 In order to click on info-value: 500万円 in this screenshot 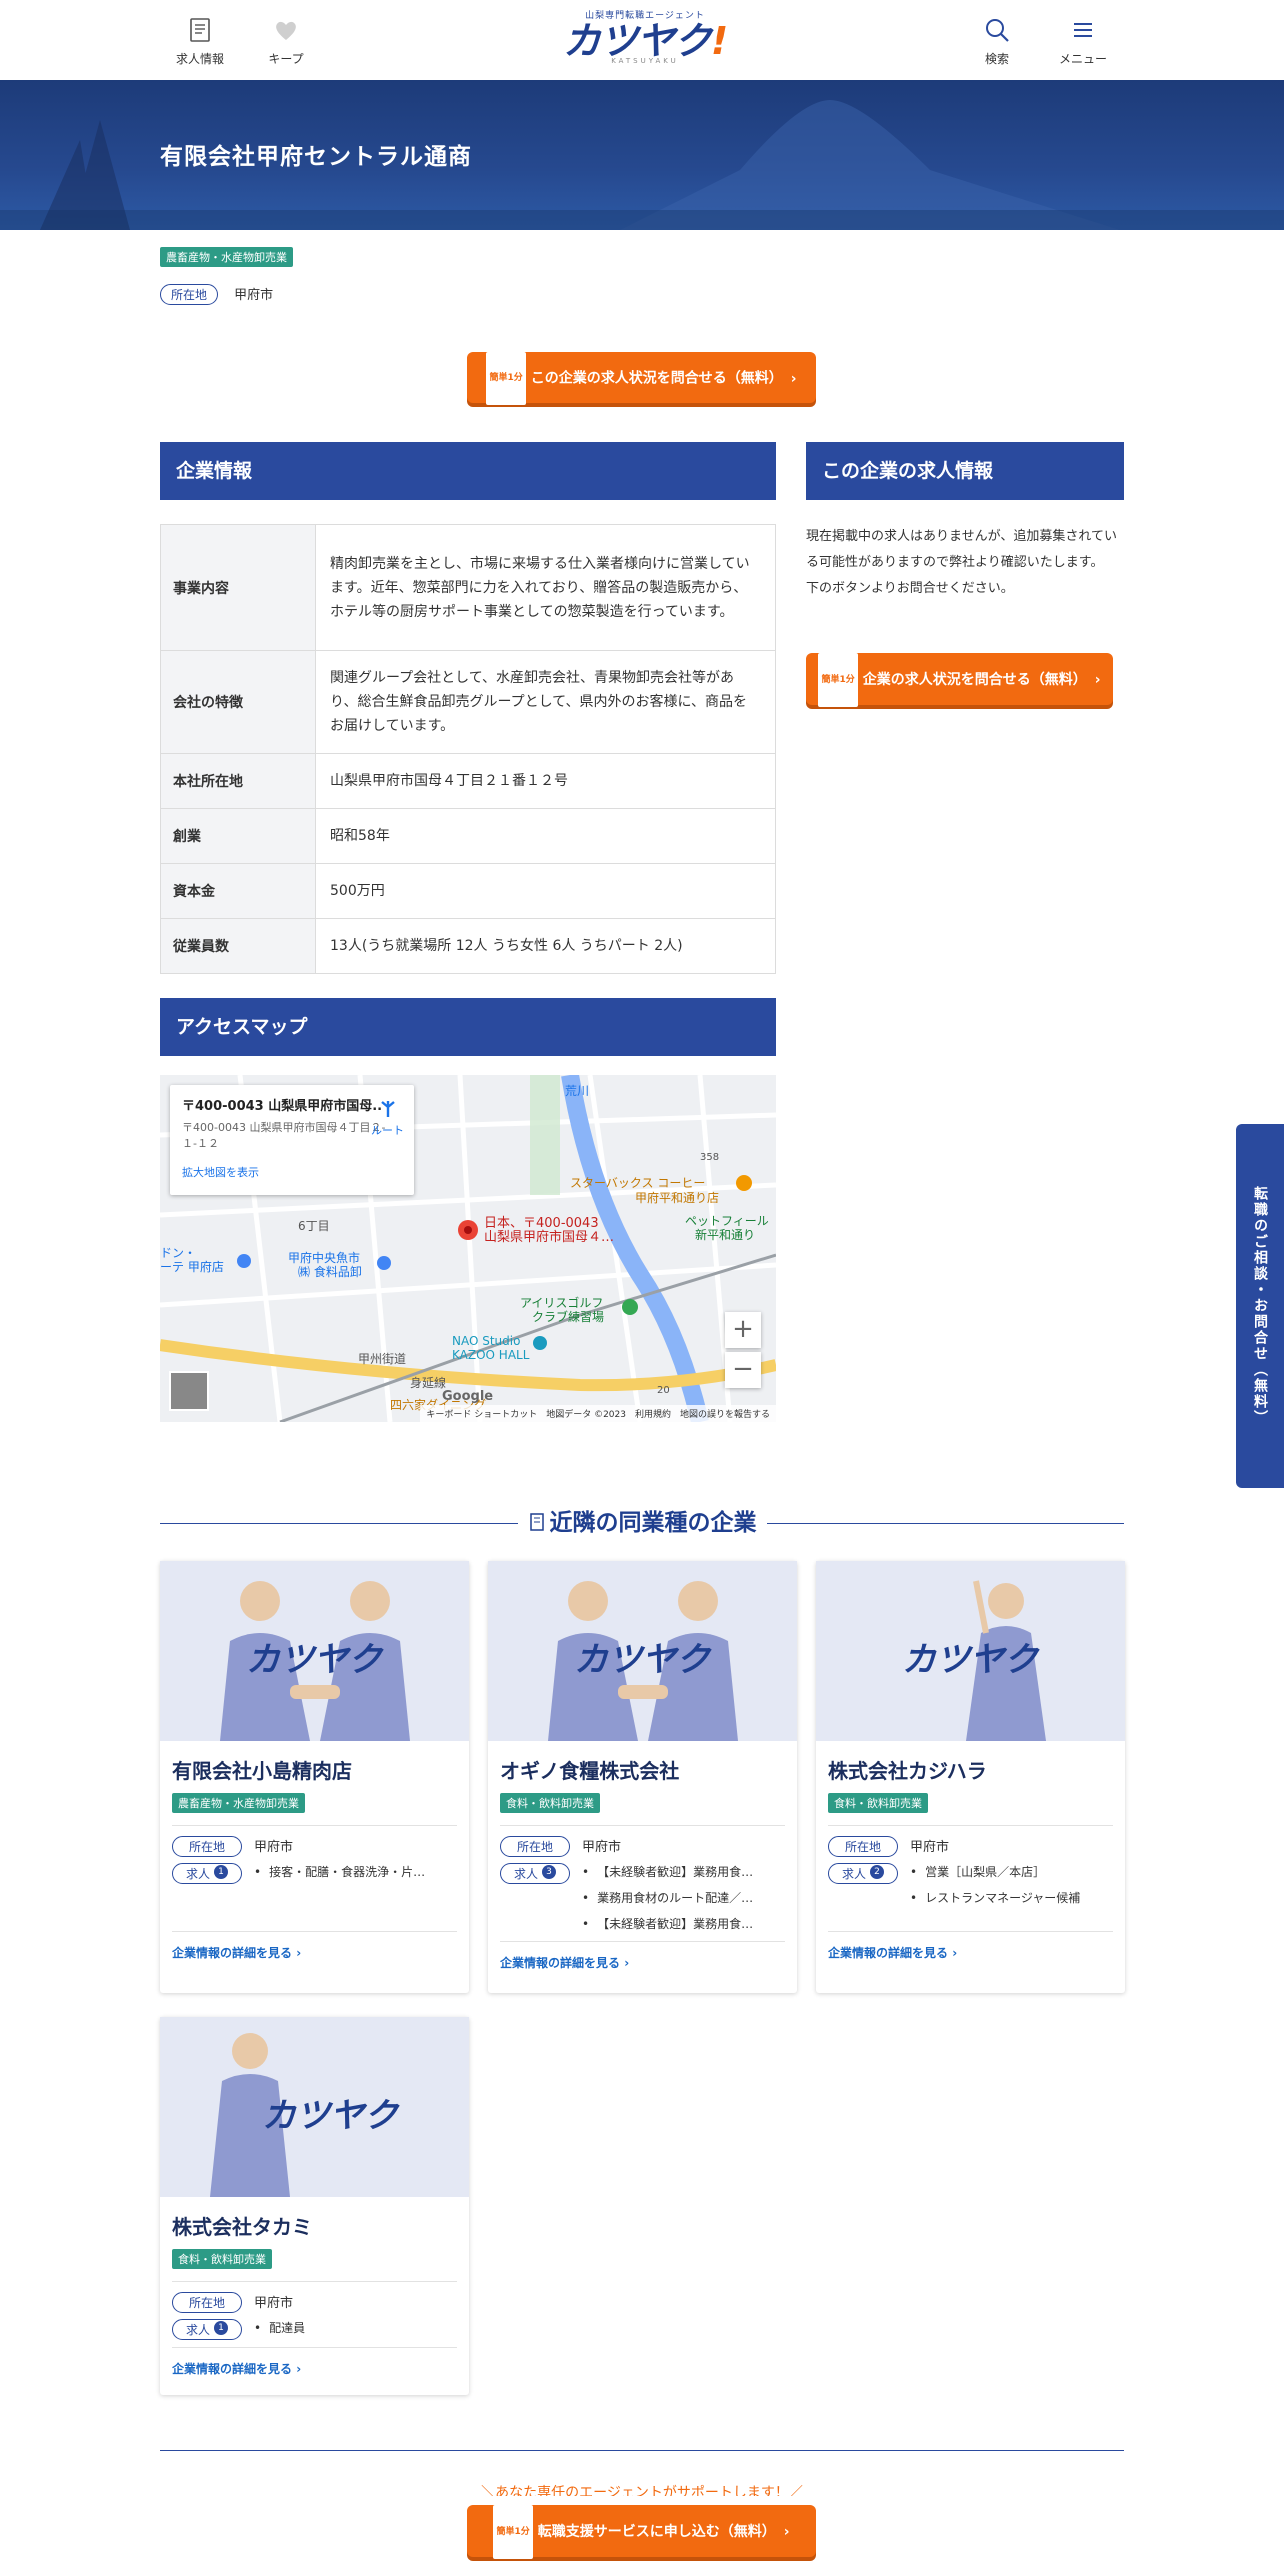, I will do `click(545, 891)`.